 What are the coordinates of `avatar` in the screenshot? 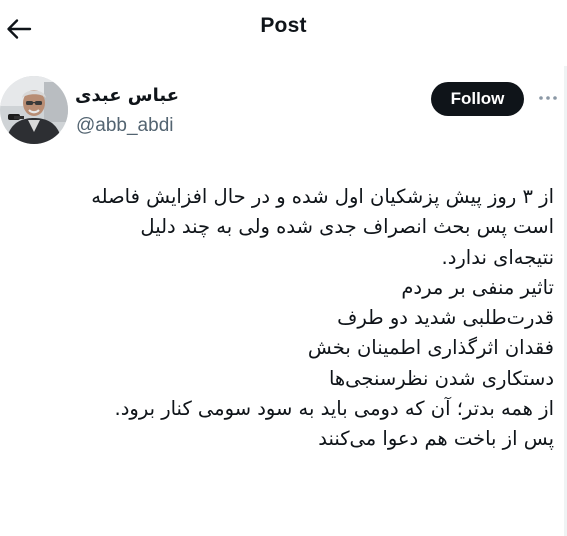 It's located at (34, 110).